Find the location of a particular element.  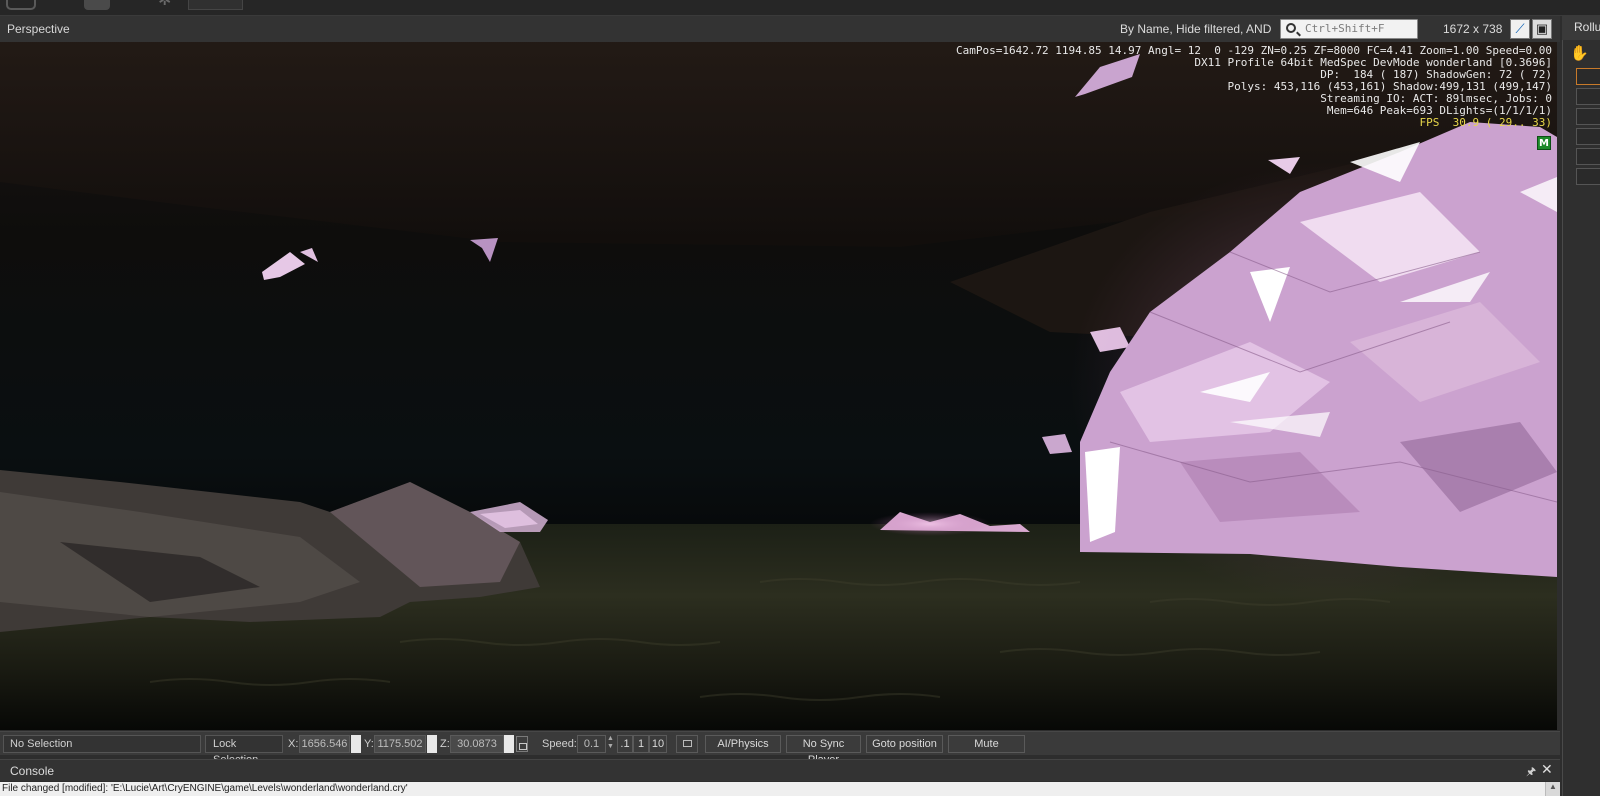

toolbar-settings-icon: ✲ is located at coordinates (169, 4).